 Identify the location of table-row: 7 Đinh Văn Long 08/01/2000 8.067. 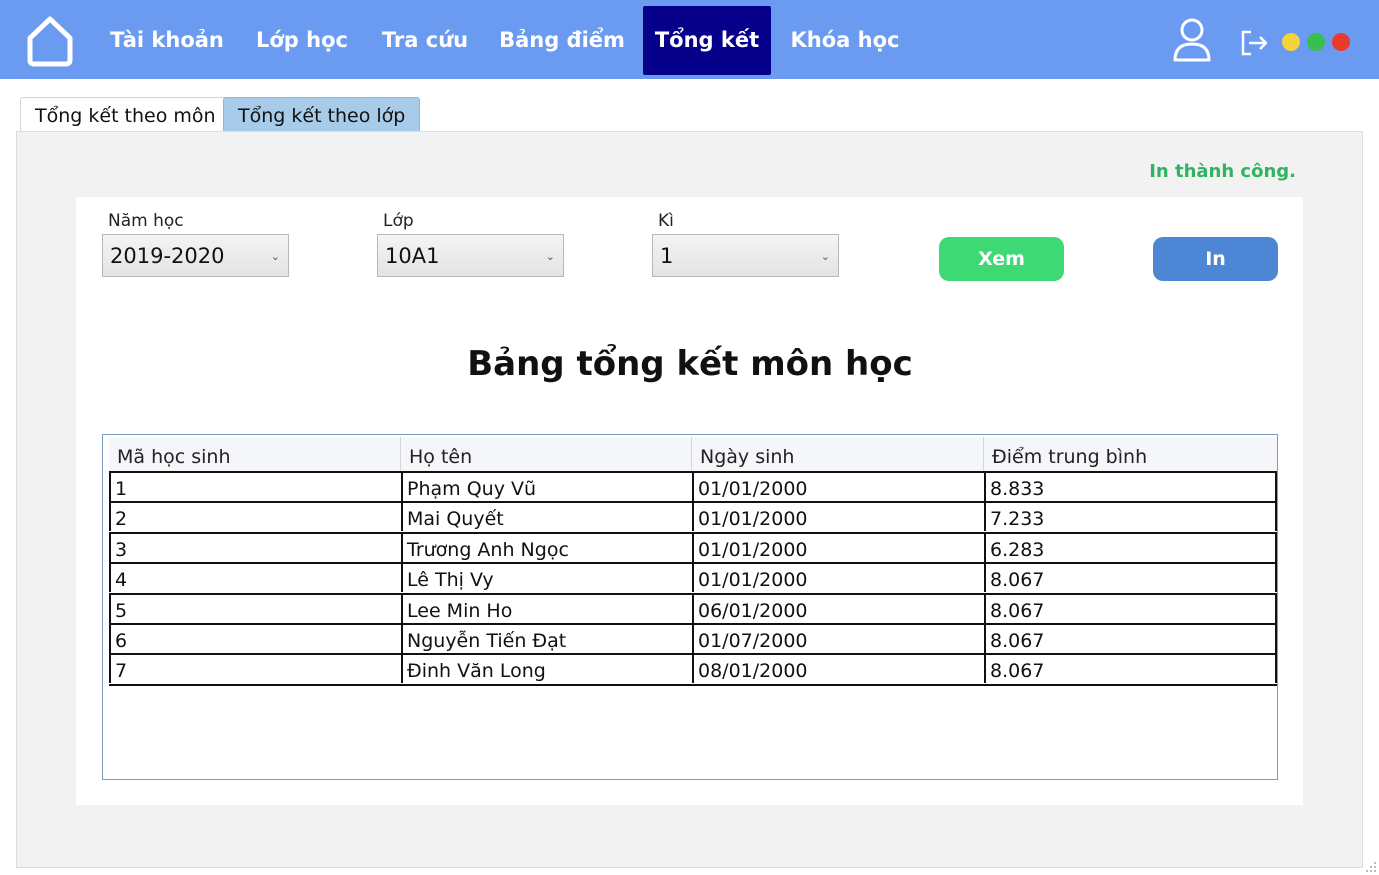
(693, 670).